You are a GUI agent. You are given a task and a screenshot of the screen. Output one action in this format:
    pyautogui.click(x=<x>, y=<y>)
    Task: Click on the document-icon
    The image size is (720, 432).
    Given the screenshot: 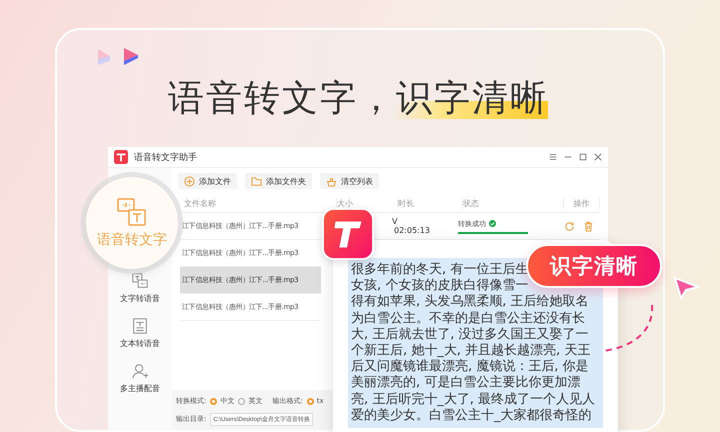 What is the action you would take?
    pyautogui.click(x=140, y=326)
    